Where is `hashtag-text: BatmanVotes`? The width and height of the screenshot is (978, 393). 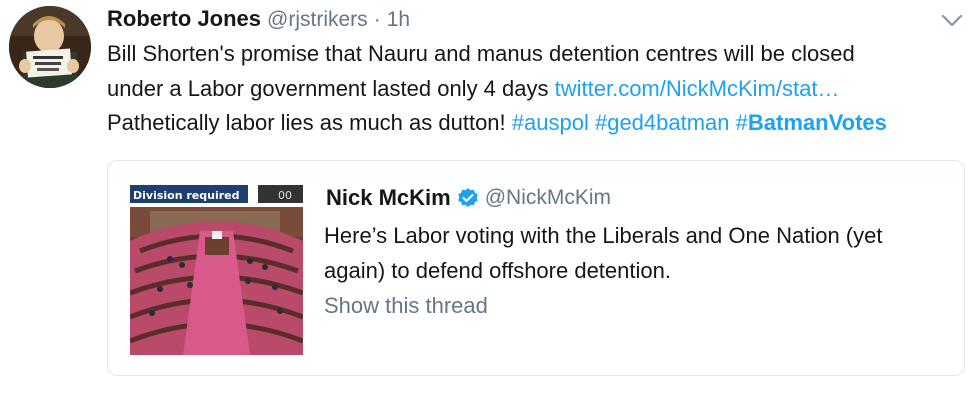
hashtag-text: BatmanVotes is located at coordinates (817, 122).